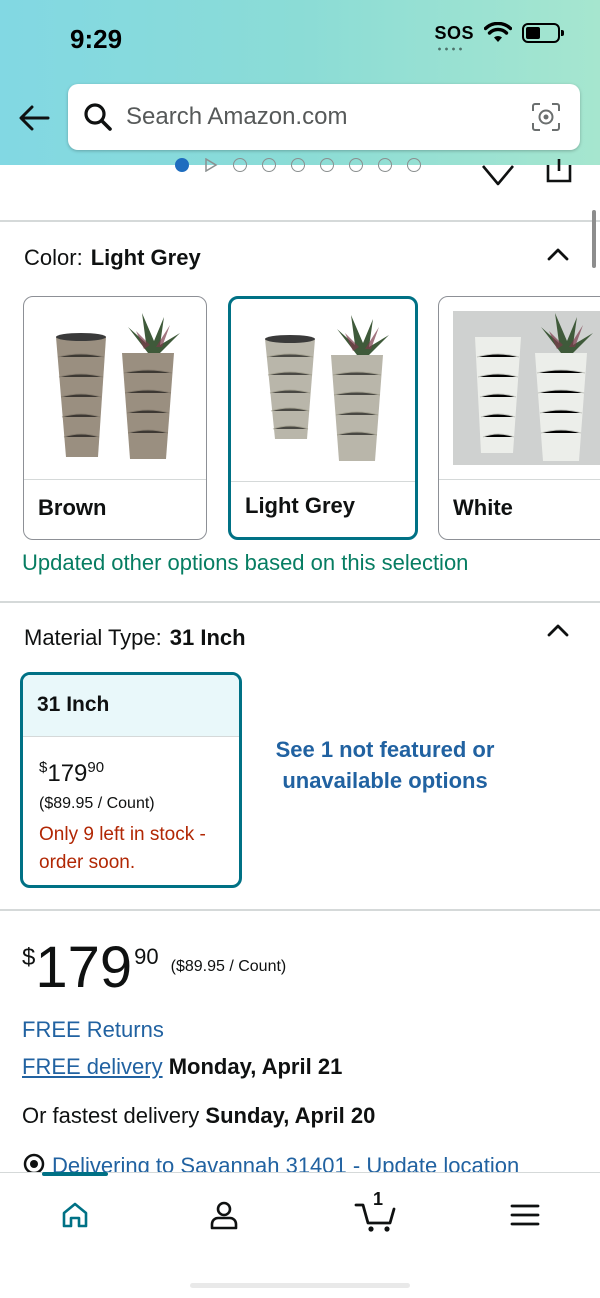  Describe the element at coordinates (96, 39) in the screenshot. I see `status-time: 9:29` at that location.